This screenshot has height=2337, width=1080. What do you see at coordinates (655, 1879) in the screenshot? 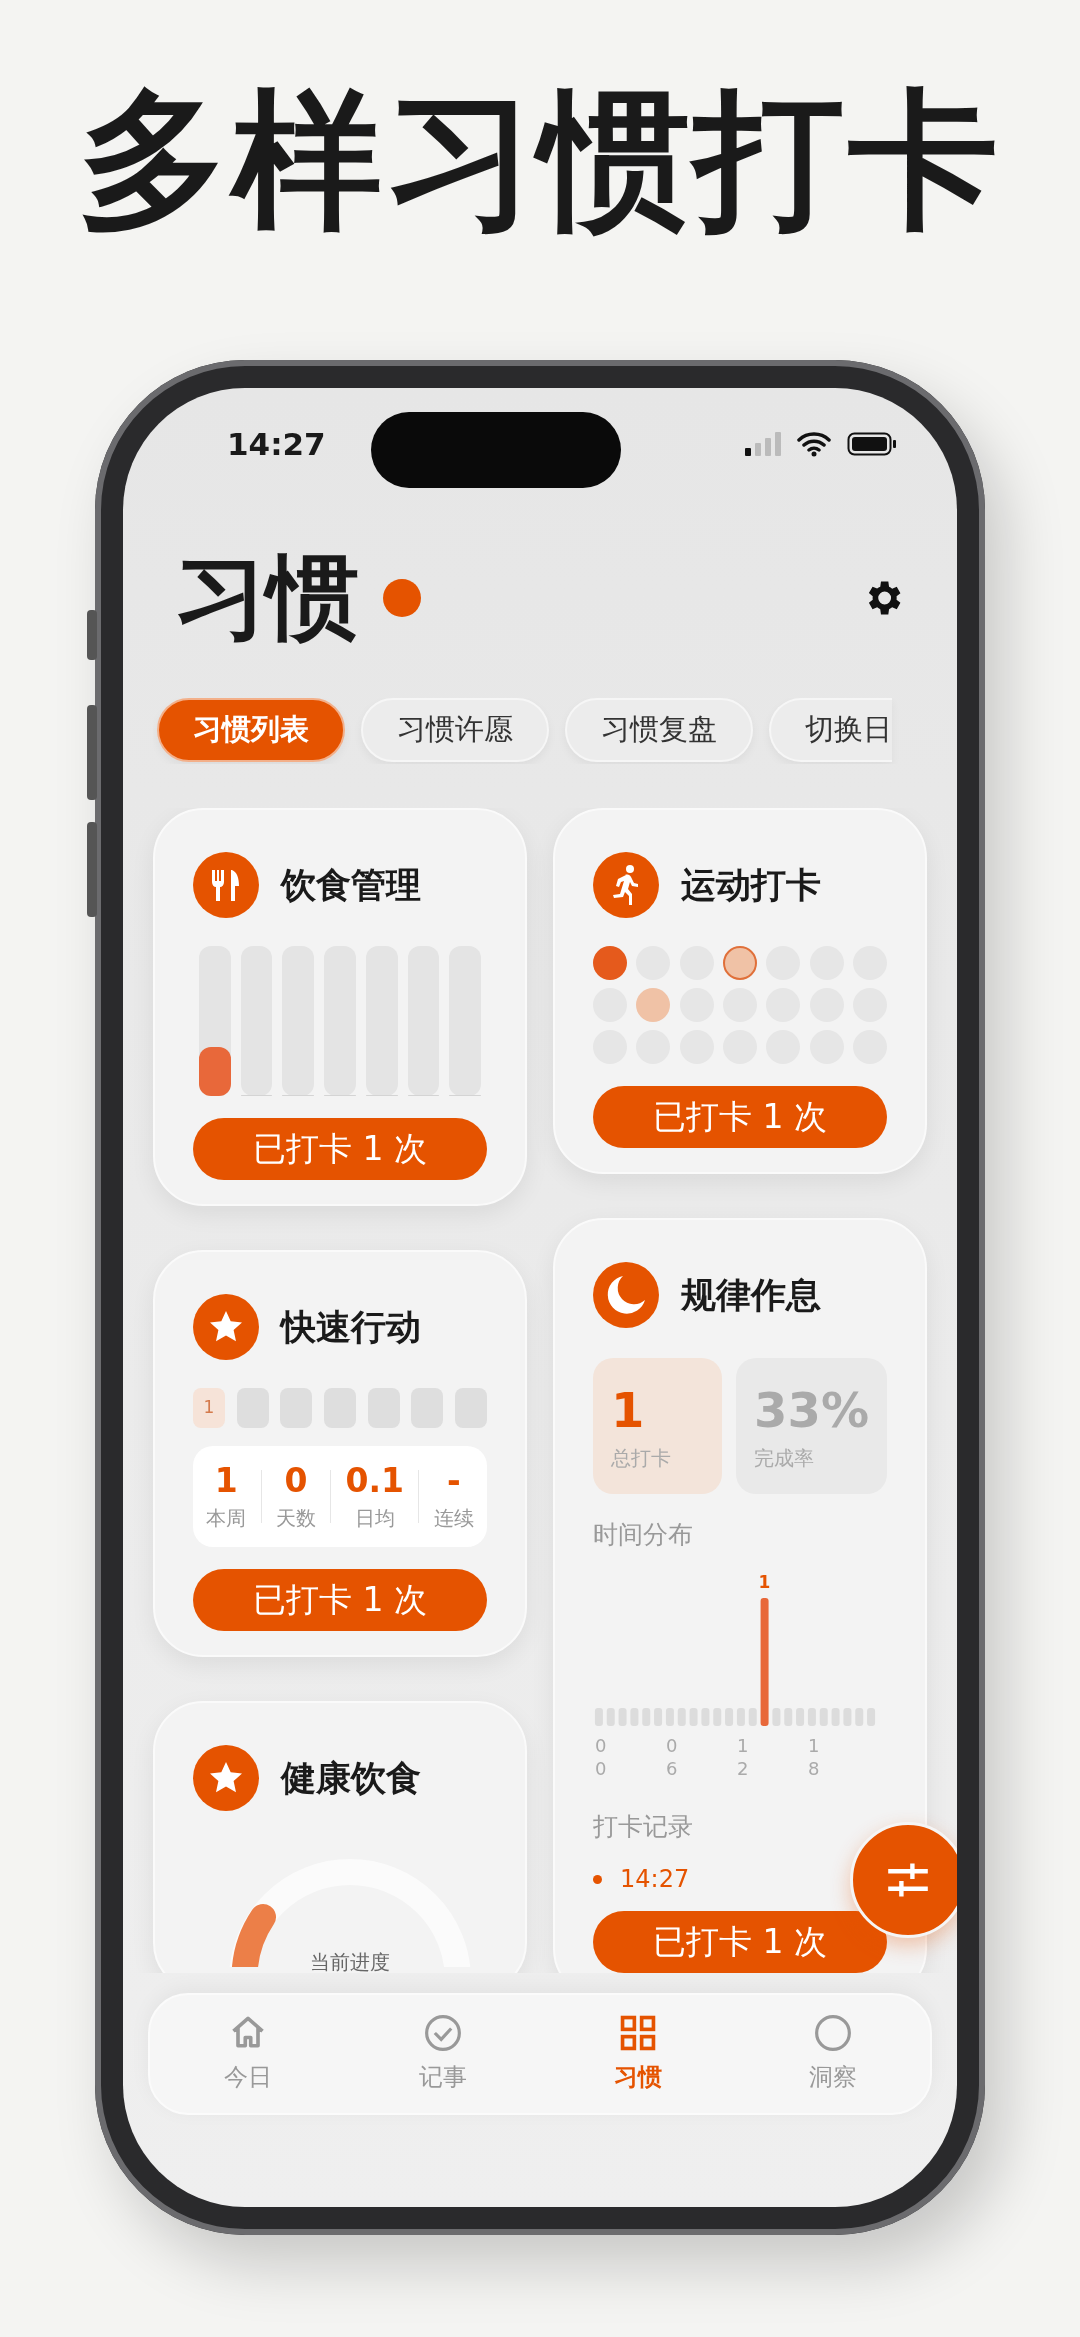
I see `record-time: 14:27` at bounding box center [655, 1879].